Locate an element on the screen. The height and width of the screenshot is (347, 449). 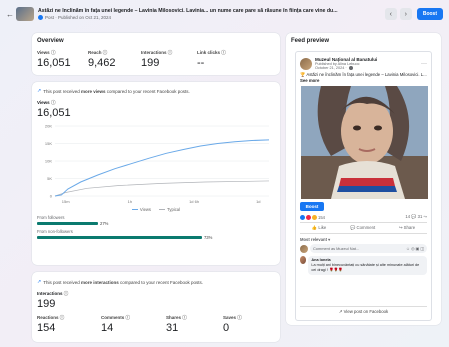
post-date: October 21, 2024 · is located at coordinates (331, 68).